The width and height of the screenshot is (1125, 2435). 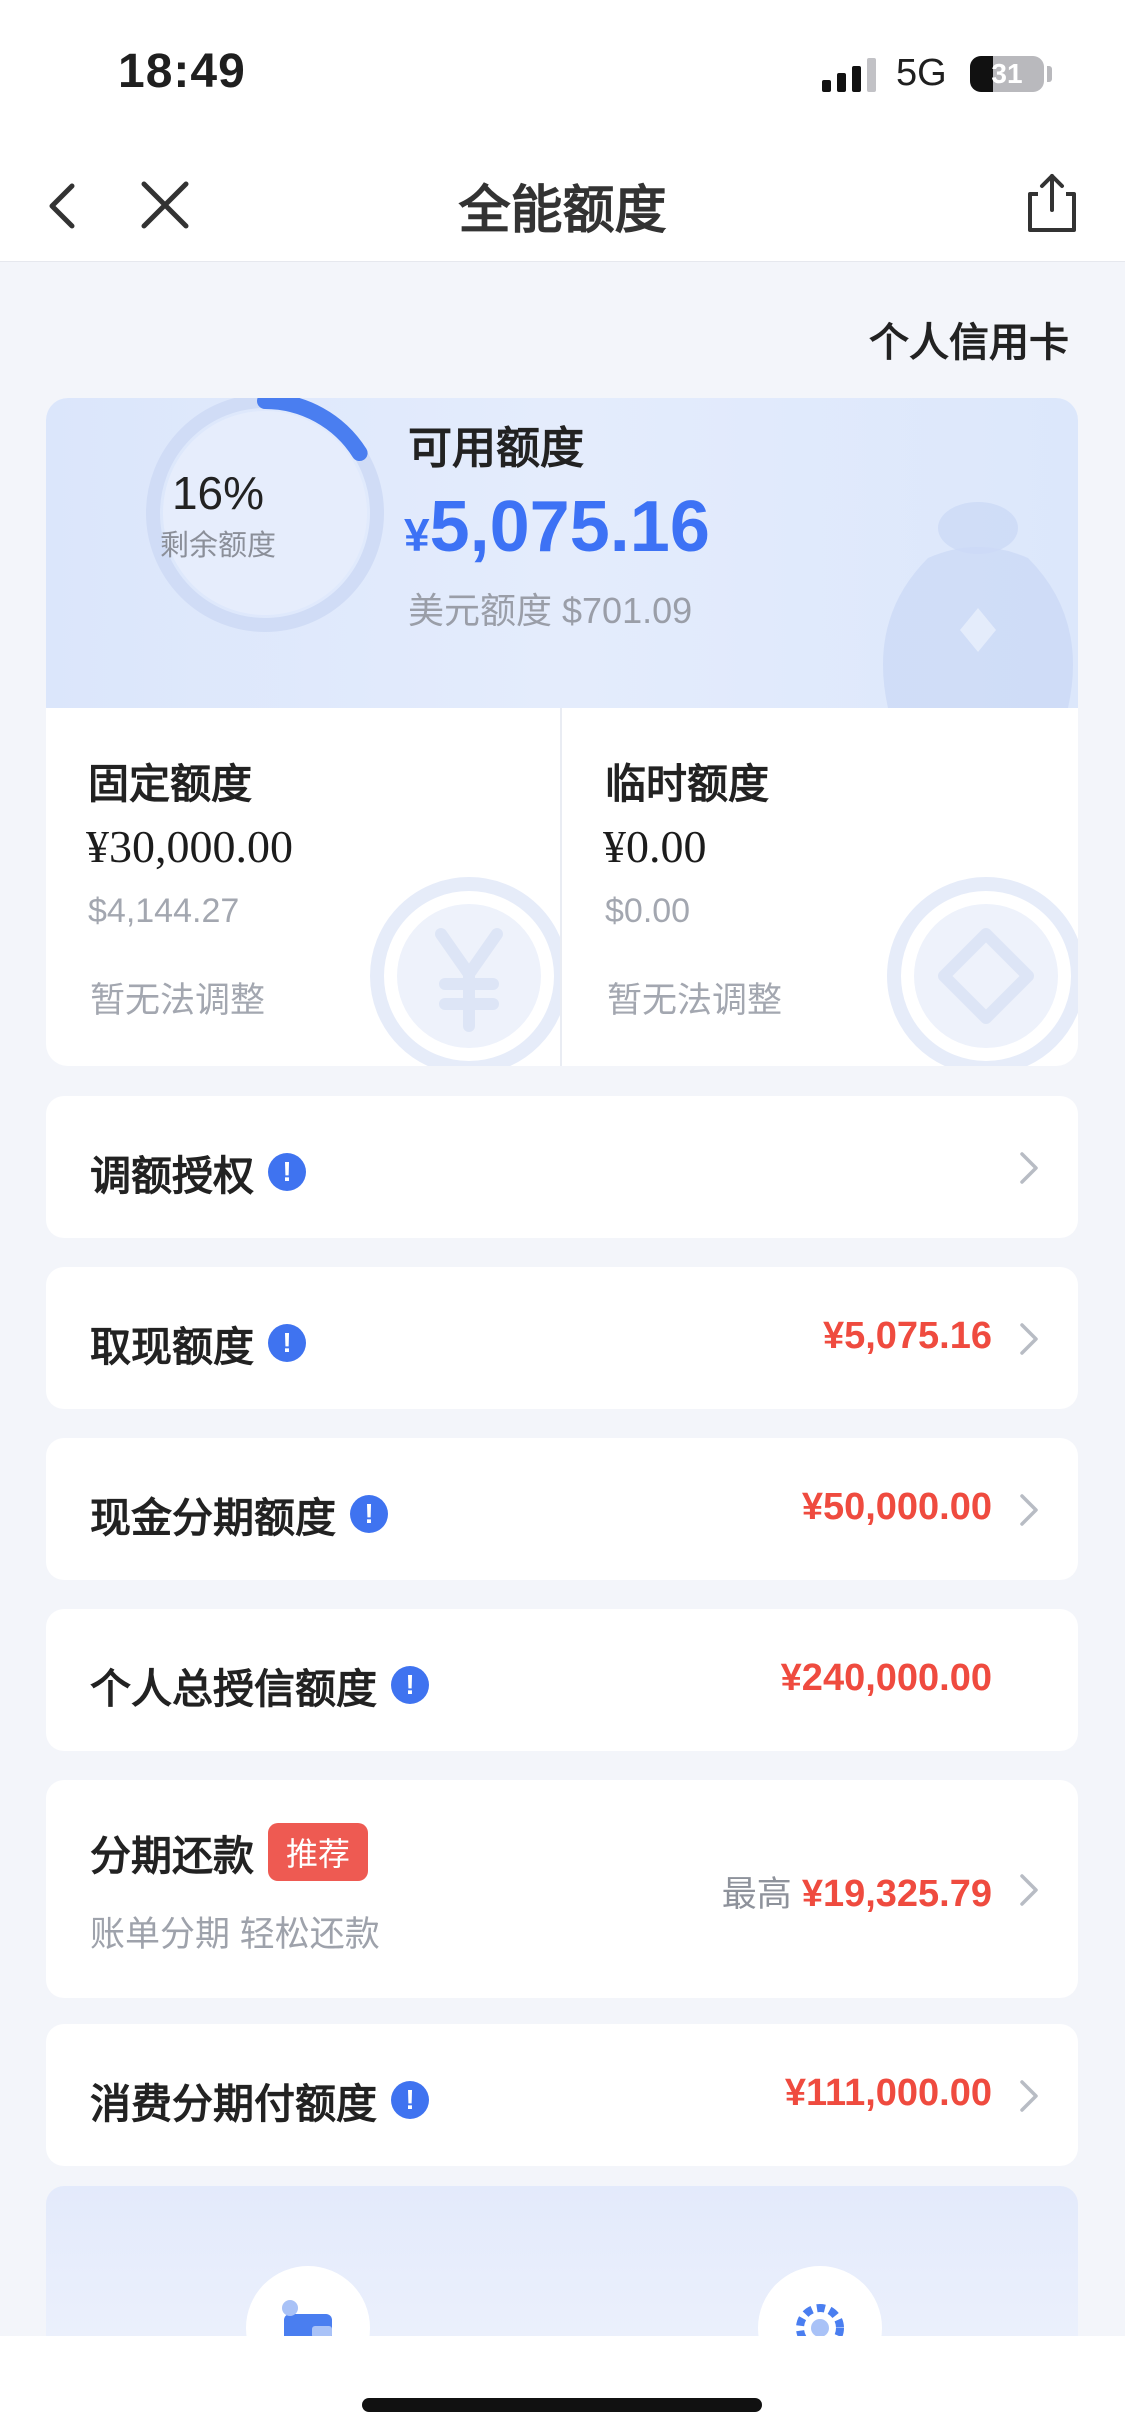 What do you see at coordinates (213, 1518) in the screenshot?
I see `cash-installment-label: 现金分期额度` at bounding box center [213, 1518].